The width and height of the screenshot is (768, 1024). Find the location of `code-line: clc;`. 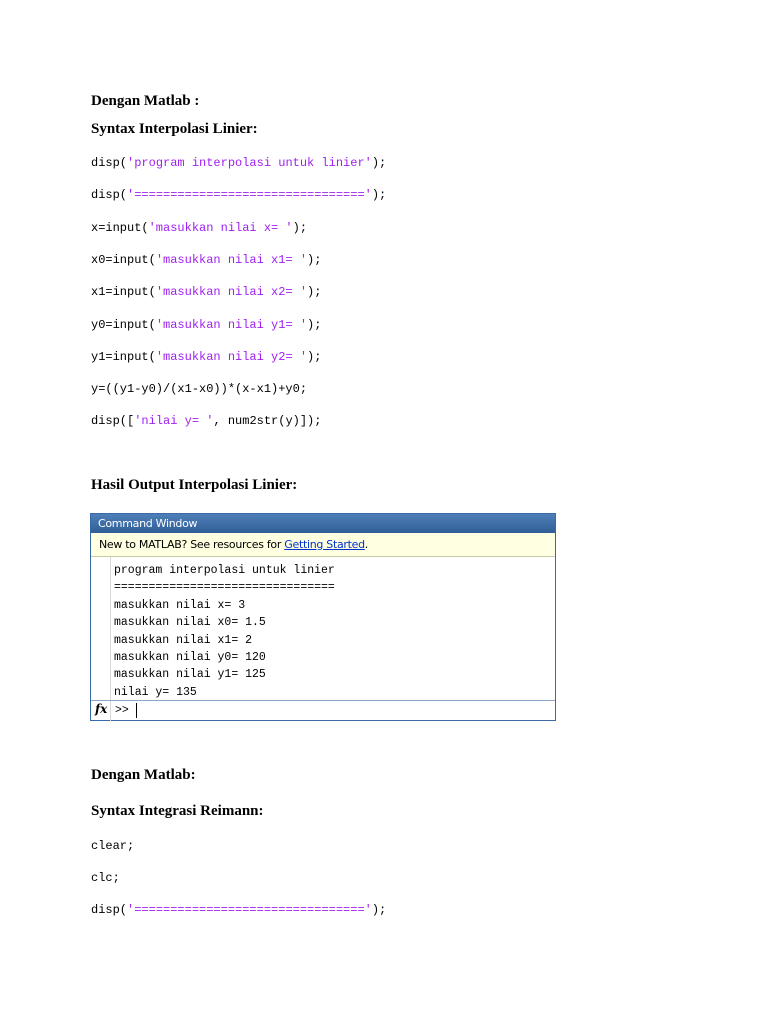

code-line: clc; is located at coordinates (105, 878).